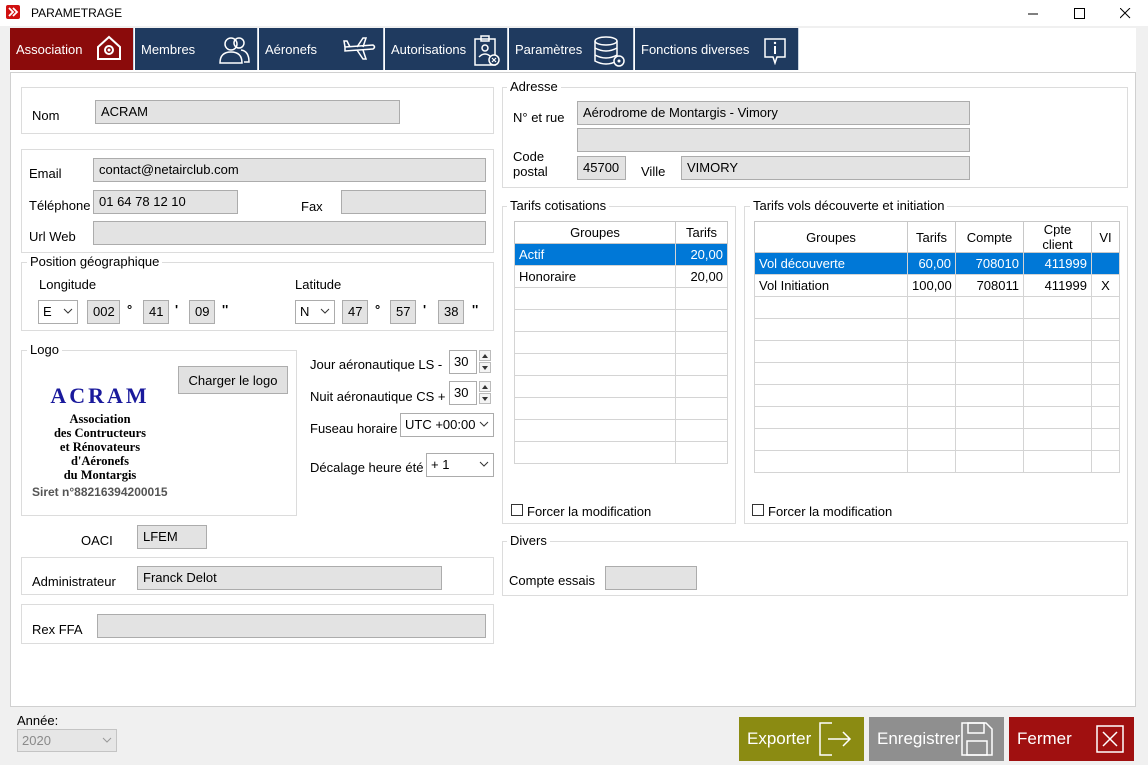 This screenshot has width=1148, height=765. What do you see at coordinates (485, 362) in the screenshot?
I see `jour-aero-spinner` at bounding box center [485, 362].